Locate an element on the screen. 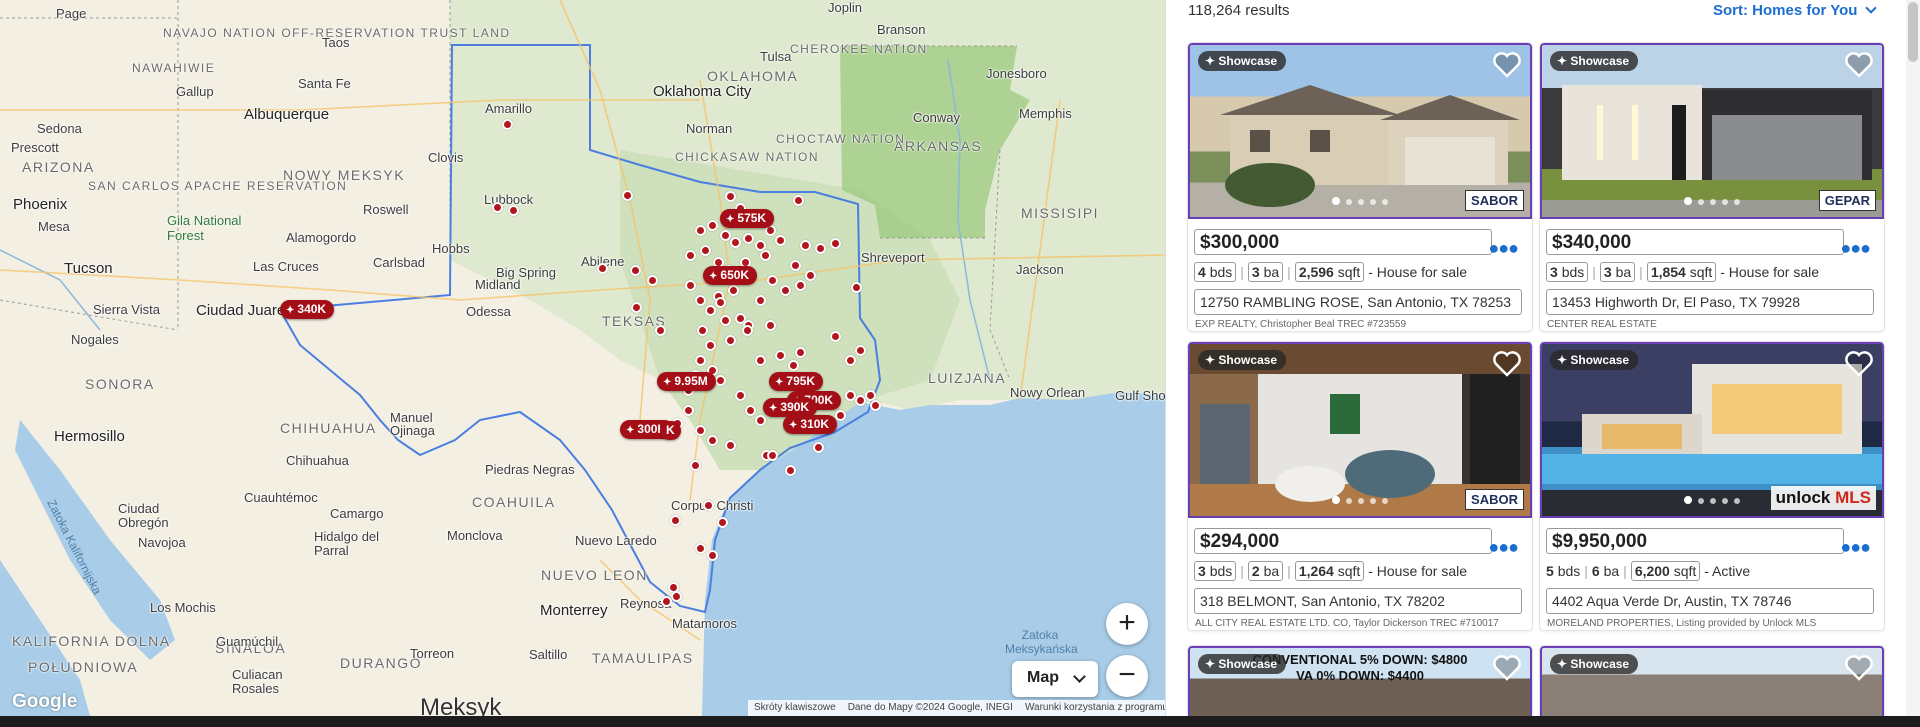  price-pin: ✦ 795K is located at coordinates (796, 381).